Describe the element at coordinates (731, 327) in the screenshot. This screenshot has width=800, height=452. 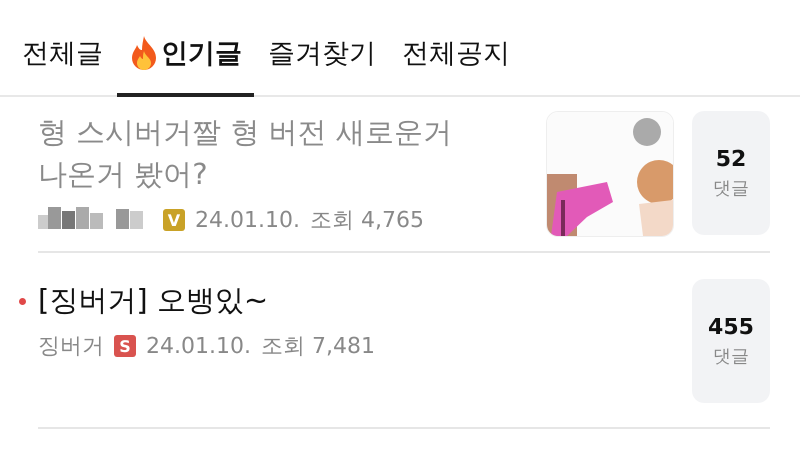
I see `comment-count: 455` at that location.